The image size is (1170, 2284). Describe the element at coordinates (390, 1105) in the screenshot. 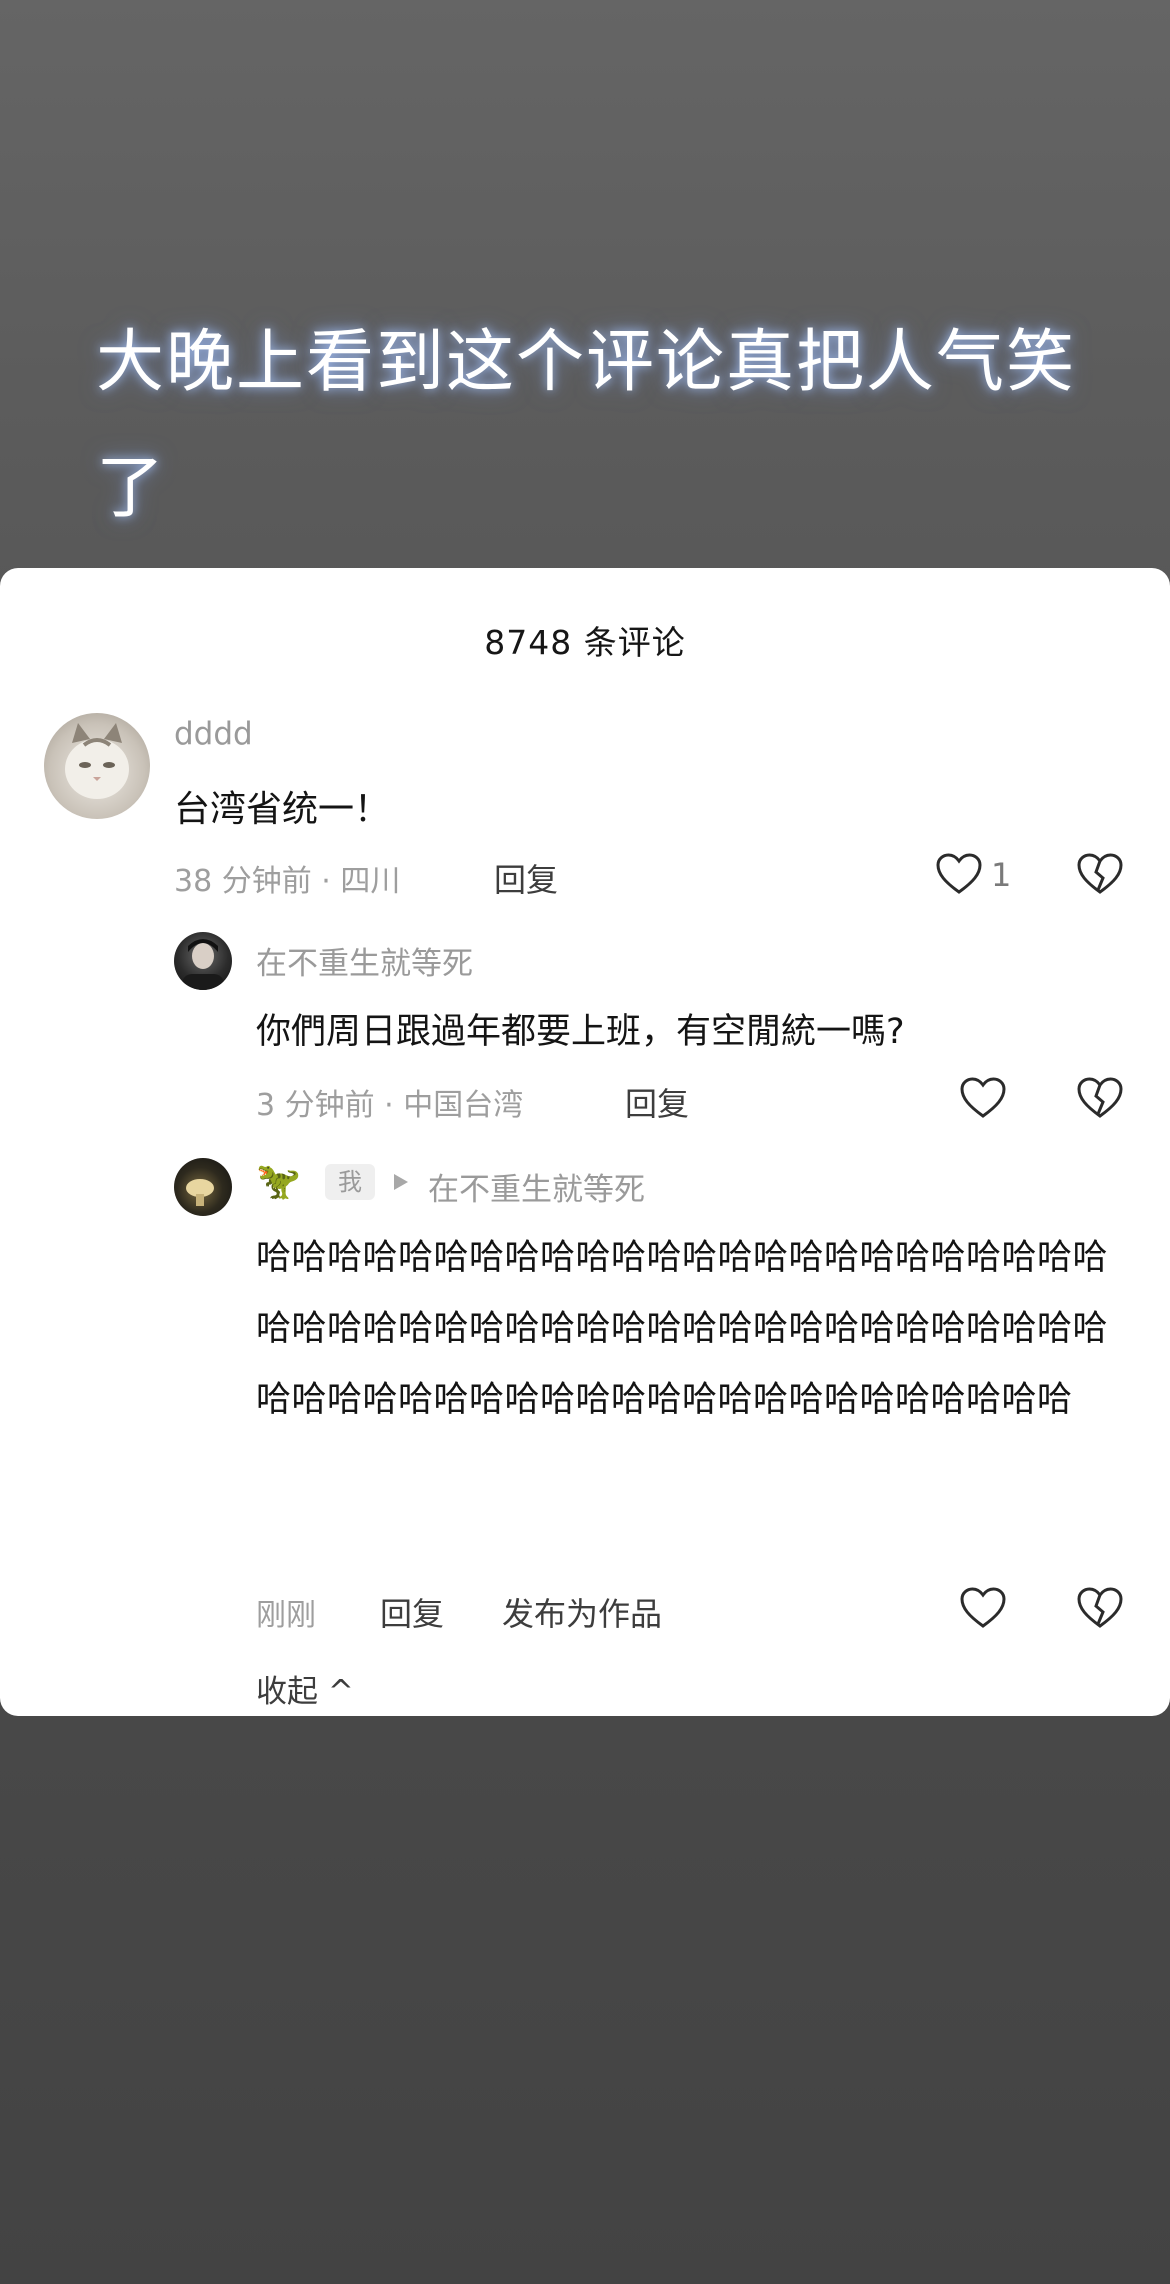

I see `reply-meta: 3 分钟前 · 中国台湾` at that location.